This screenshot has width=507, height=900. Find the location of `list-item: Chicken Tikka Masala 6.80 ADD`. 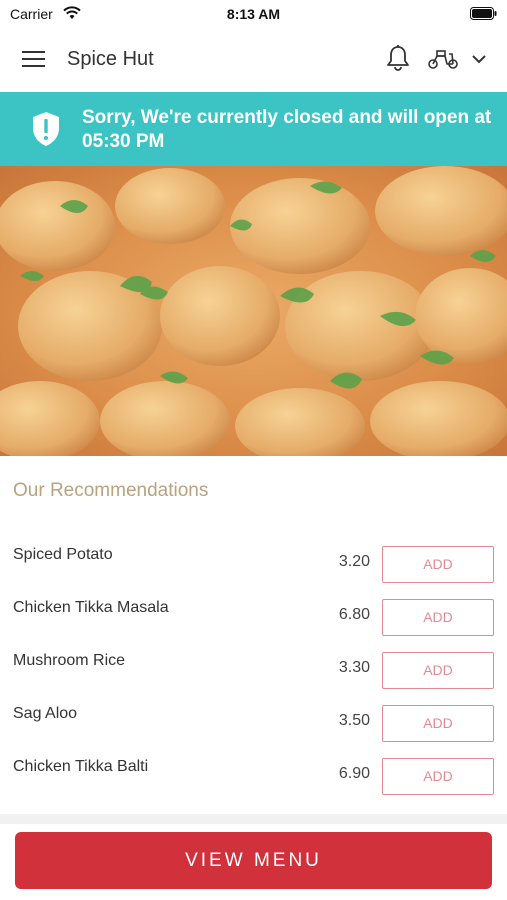

list-item: Chicken Tikka Masala 6.80 ADD is located at coordinates (253, 625).